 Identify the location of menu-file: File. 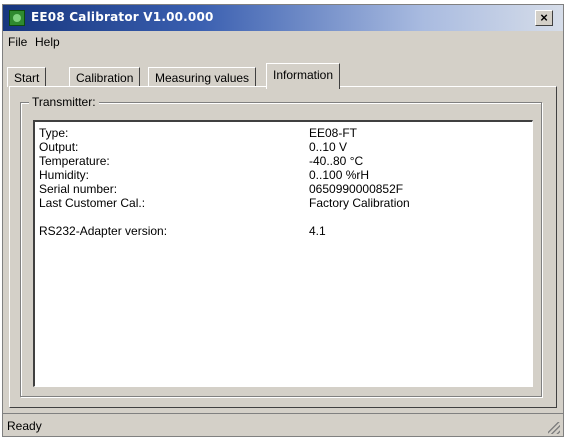
(17, 42).